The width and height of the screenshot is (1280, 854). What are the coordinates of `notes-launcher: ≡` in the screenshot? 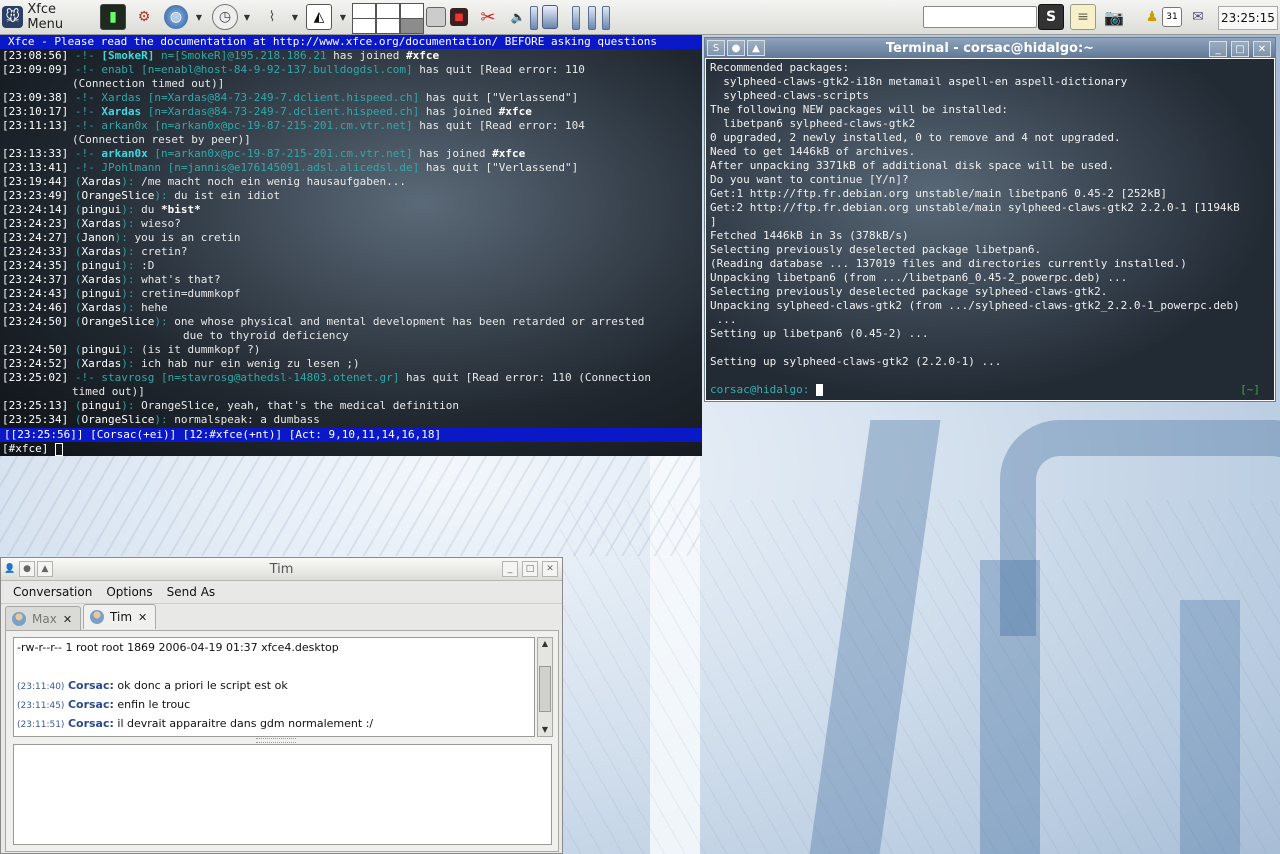 It's located at (1083, 17).